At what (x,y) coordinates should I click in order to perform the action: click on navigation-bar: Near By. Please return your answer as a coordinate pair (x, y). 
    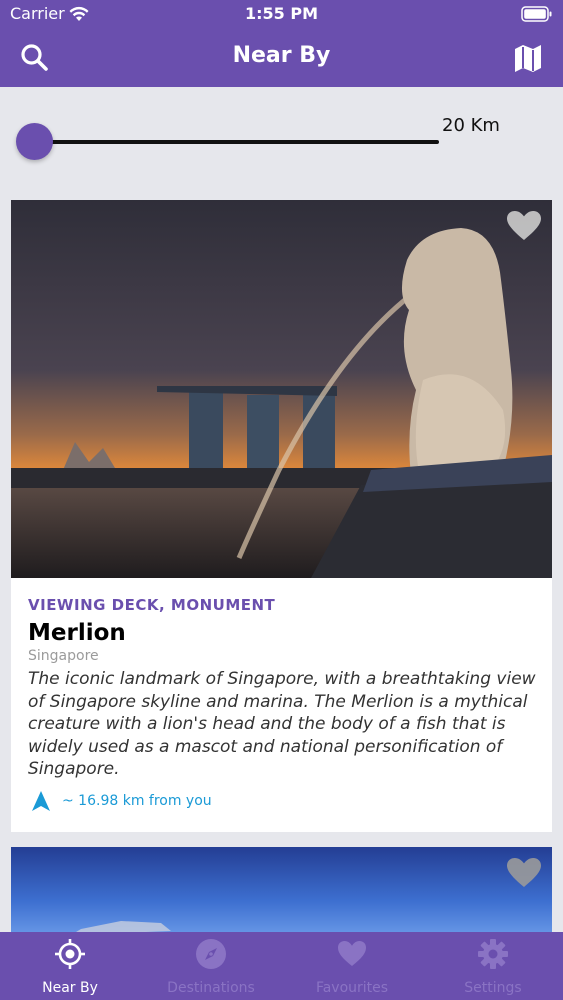
    Looking at the image, I should click on (281, 58).